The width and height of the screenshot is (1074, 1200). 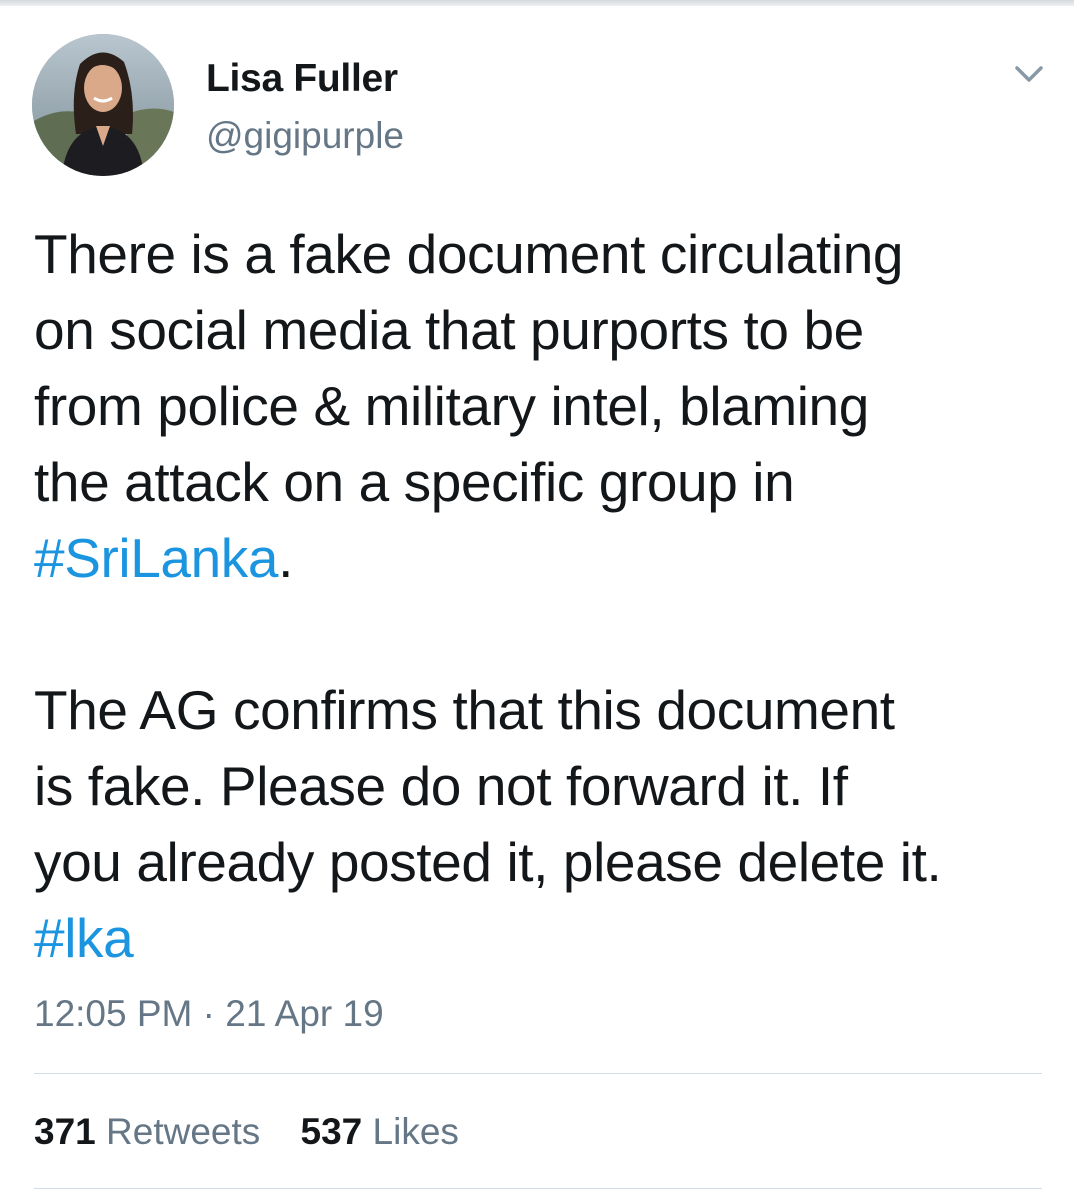 I want to click on profile-photo-icon, so click(x=103, y=105).